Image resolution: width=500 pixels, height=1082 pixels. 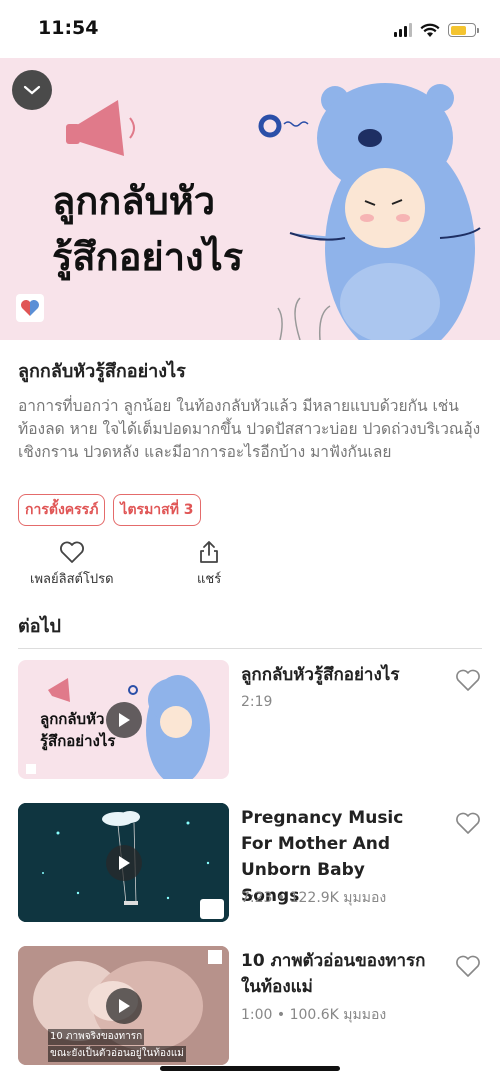 What do you see at coordinates (148, 257) in the screenshot?
I see `hero-title-line2: รู้สึกอย่างไร` at bounding box center [148, 257].